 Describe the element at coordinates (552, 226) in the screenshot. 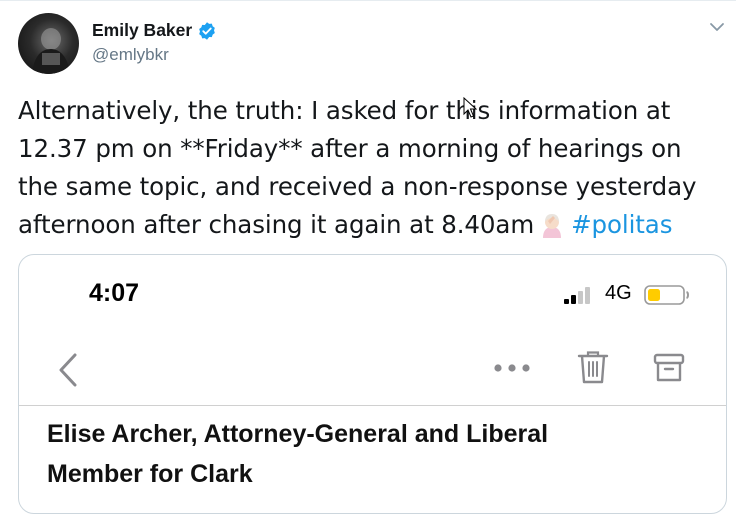

I see `woman-facepalming-emoji-icon` at that location.